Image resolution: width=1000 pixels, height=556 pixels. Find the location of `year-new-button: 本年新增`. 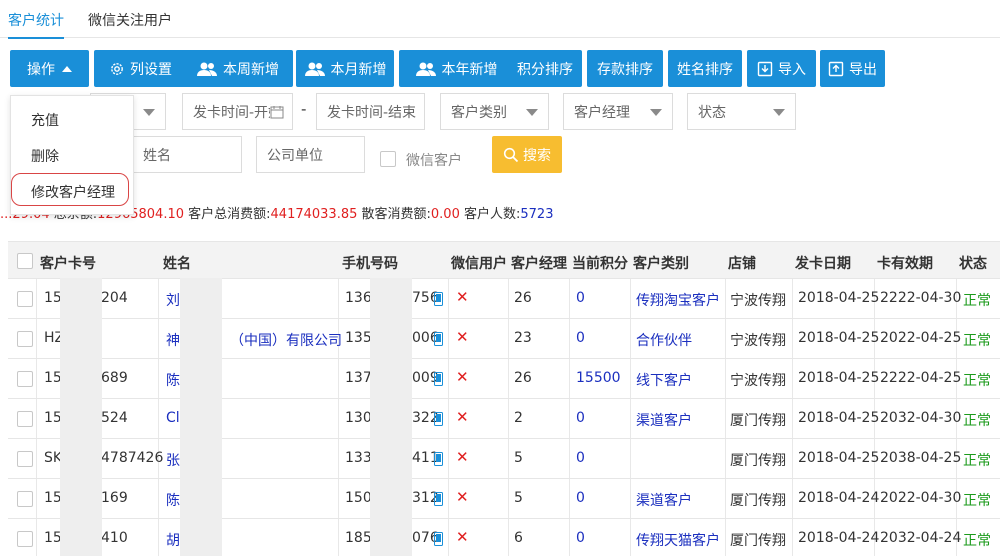

year-new-button: 本年新增 is located at coordinates (456, 68).